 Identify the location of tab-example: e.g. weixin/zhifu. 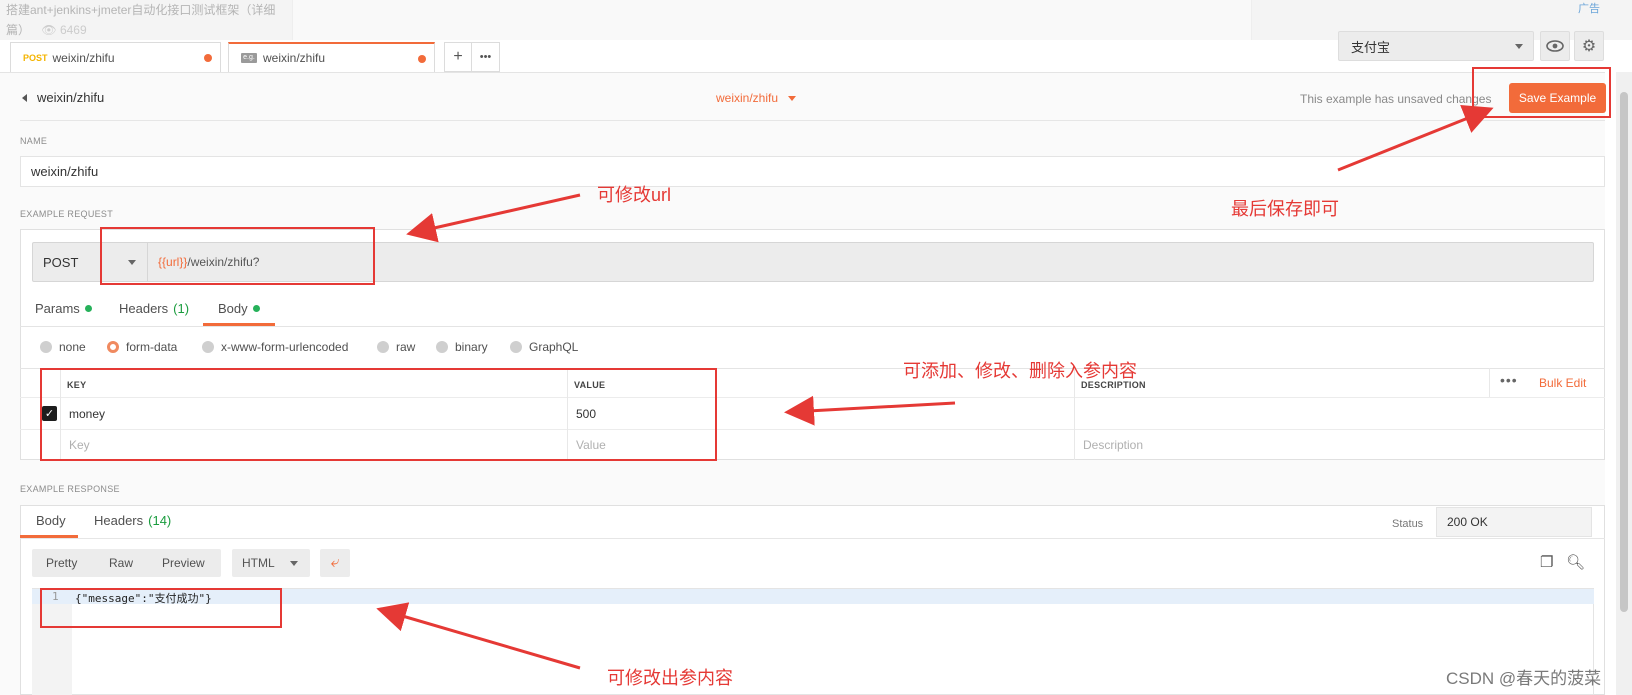
(331, 57).